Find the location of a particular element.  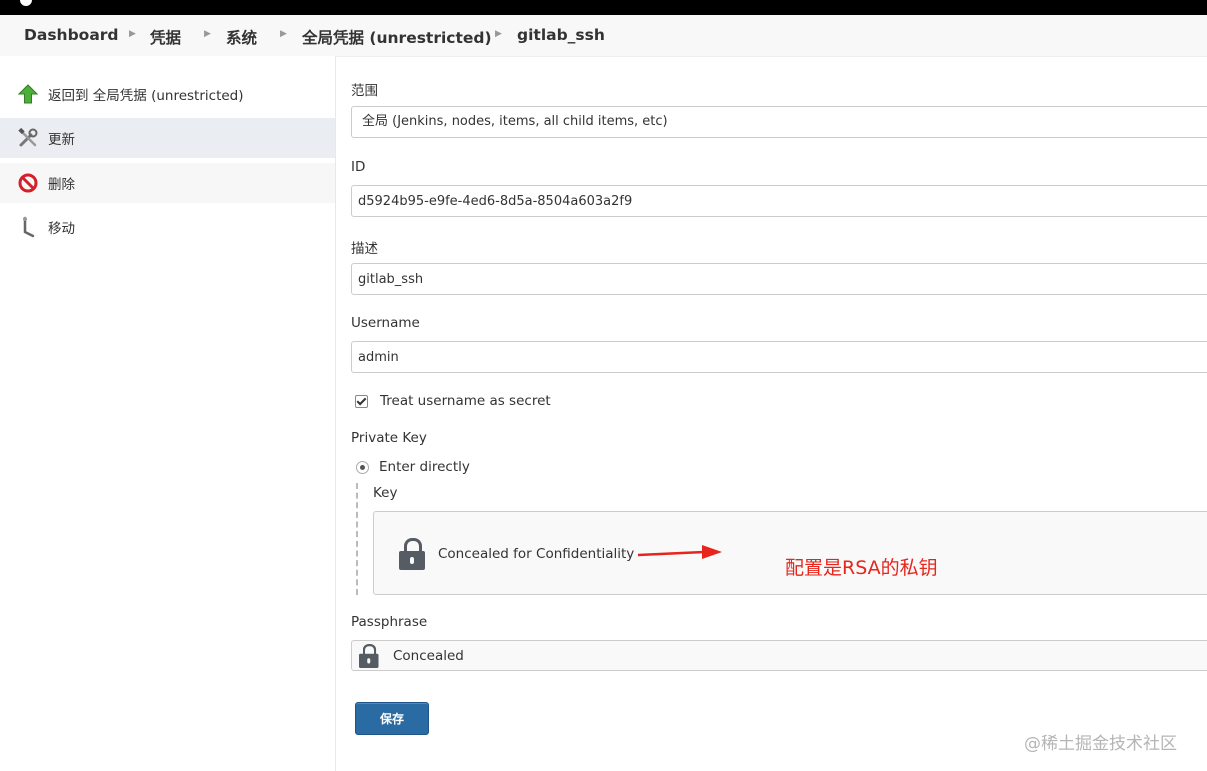

save-button: 保存 is located at coordinates (392, 718).